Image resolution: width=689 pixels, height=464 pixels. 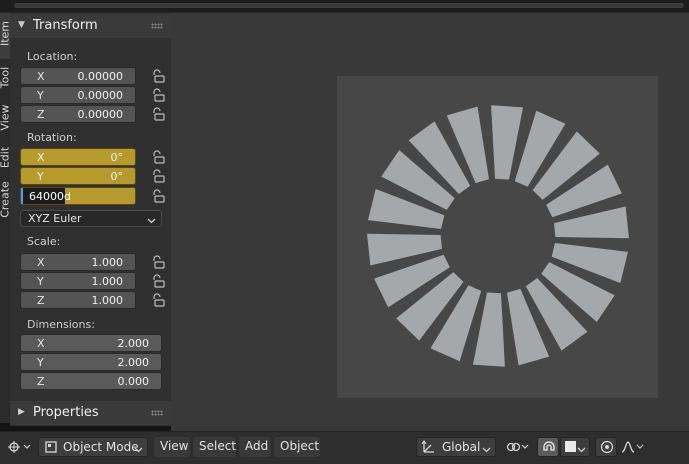 I want to click on location-z-field: Z 0.00000, so click(x=78, y=114).